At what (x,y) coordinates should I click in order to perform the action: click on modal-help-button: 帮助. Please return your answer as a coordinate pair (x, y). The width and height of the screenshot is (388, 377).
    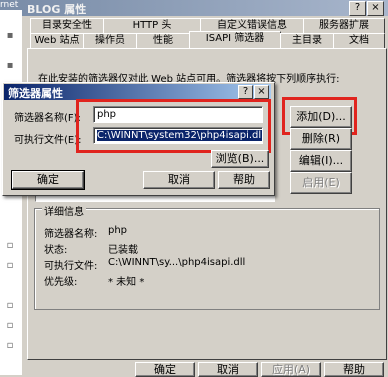
    Looking at the image, I should click on (244, 180).